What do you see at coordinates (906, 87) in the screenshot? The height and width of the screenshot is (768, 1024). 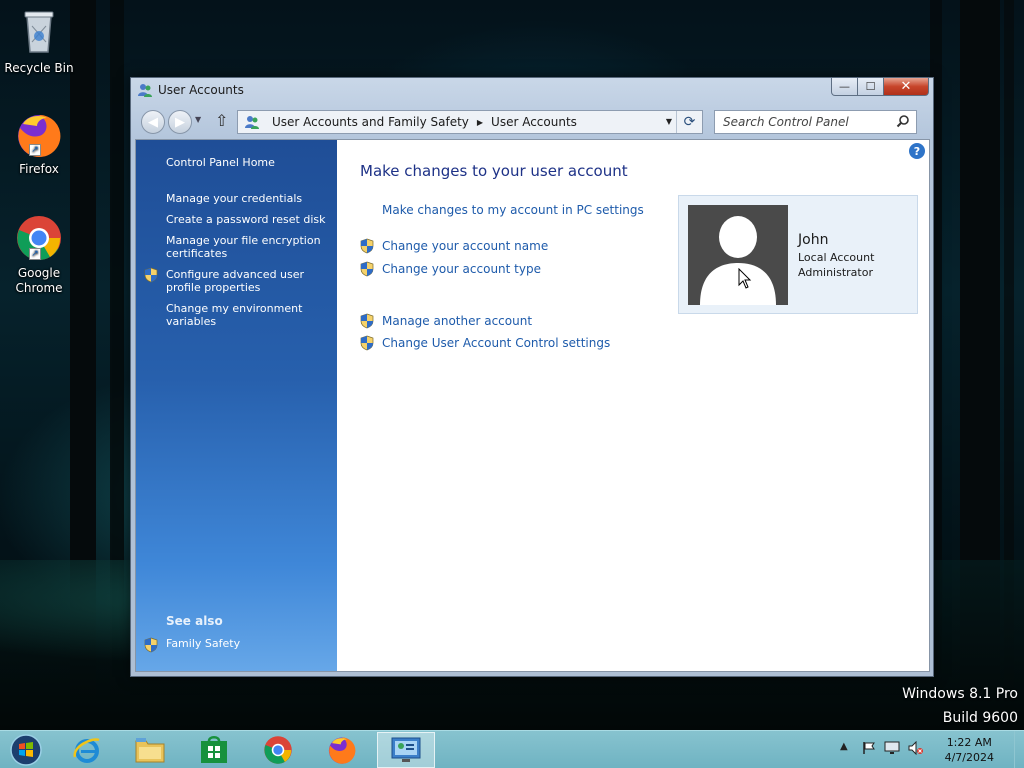 I see `close-button: ✕` at bounding box center [906, 87].